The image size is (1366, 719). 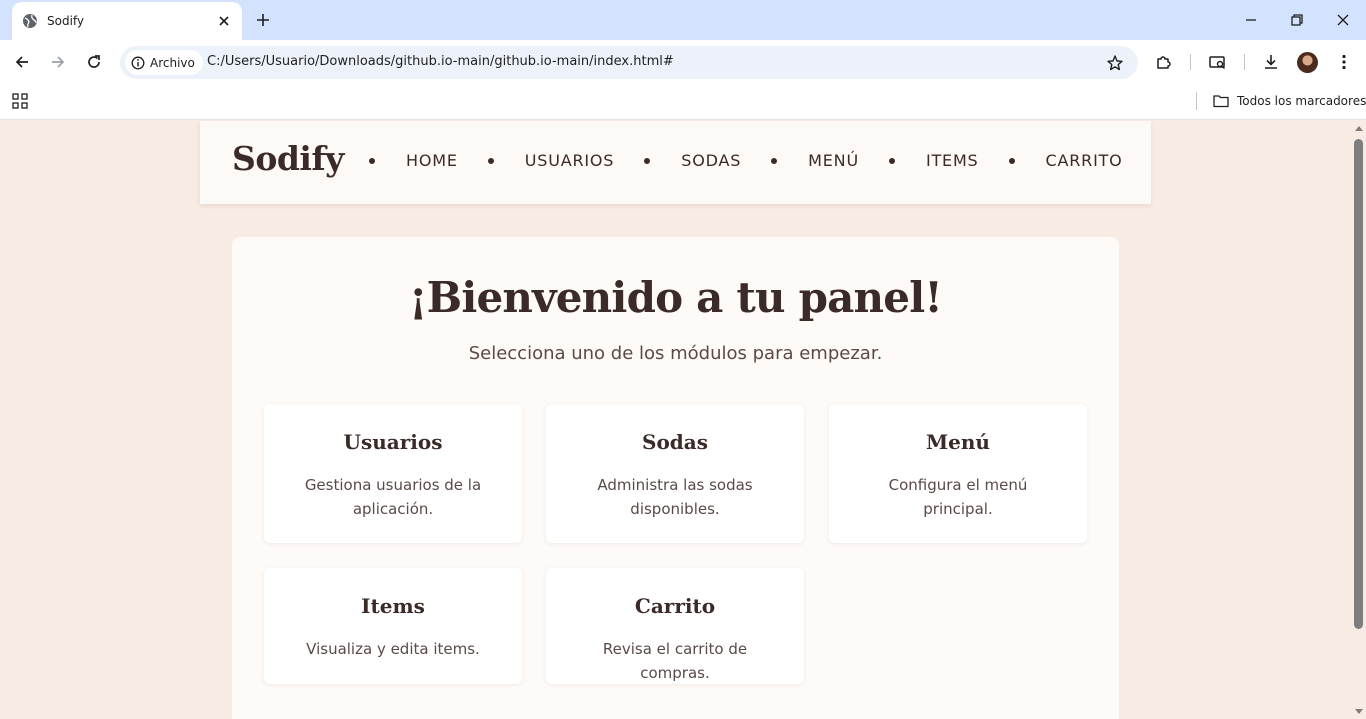 I want to click on nav-items: ITEMS, so click(x=952, y=160).